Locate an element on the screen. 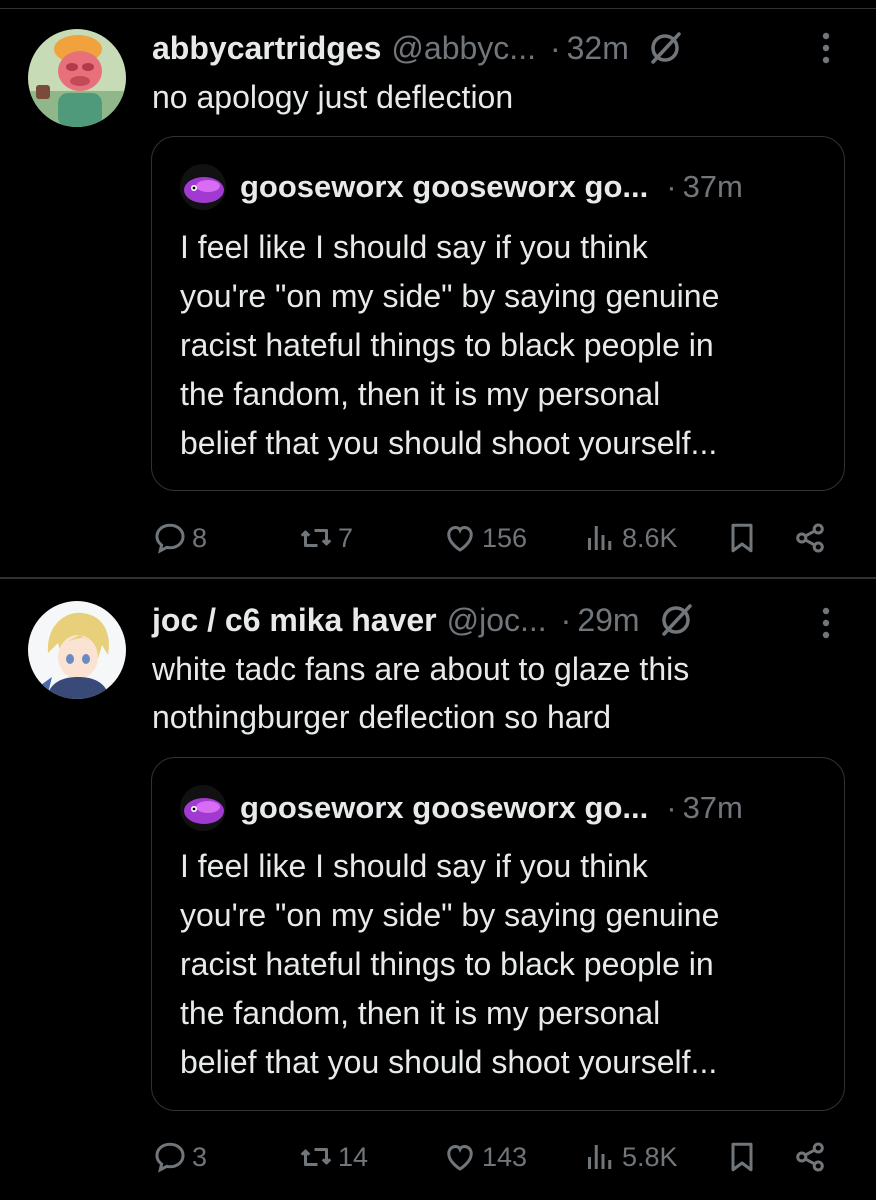 Image resolution: width=876 pixels, height=1200 pixels. reply-count: 8 is located at coordinates (200, 537).